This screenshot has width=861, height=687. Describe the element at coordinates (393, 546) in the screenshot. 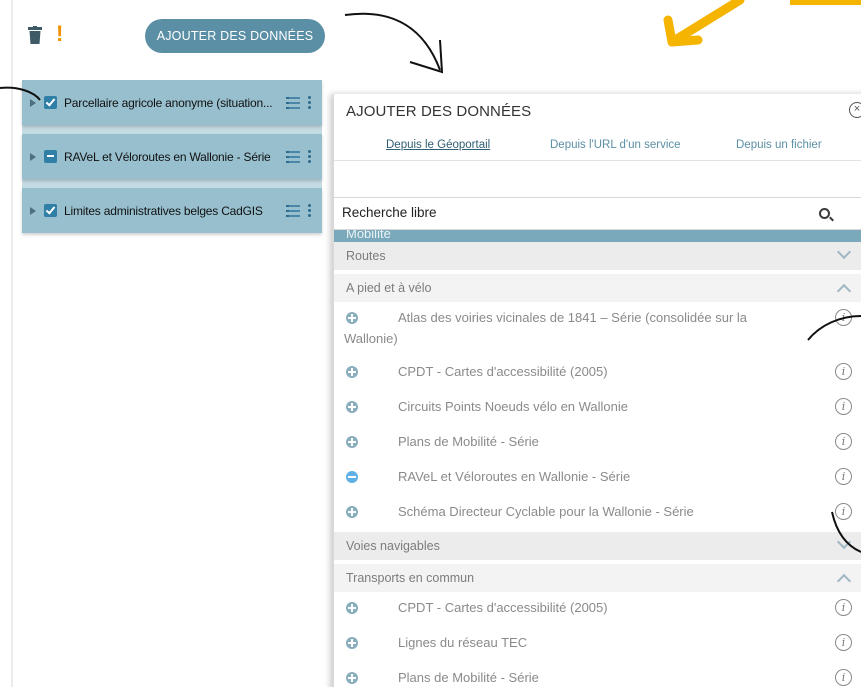

I see `subcategory-label: Voies navigables` at that location.